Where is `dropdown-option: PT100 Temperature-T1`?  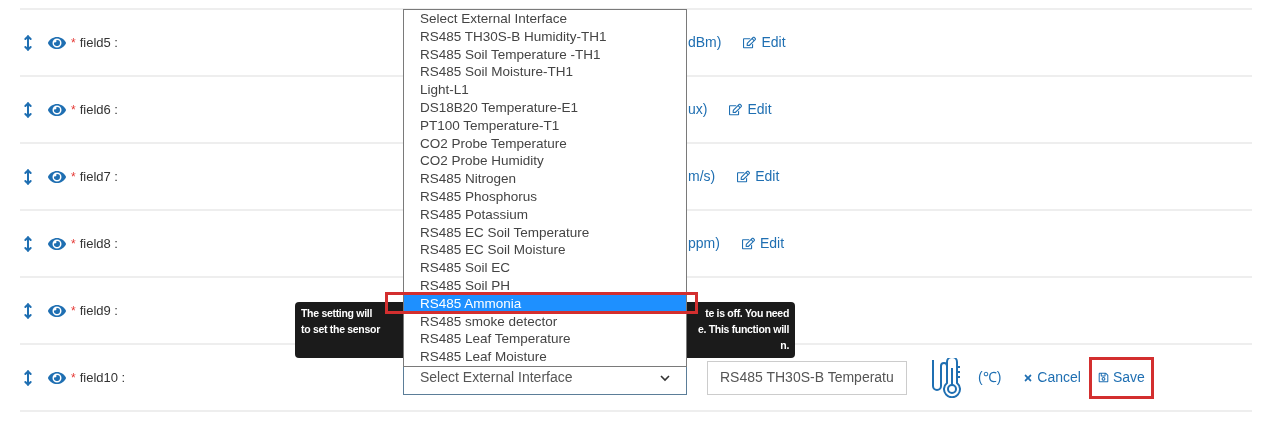 dropdown-option: PT100 Temperature-T1 is located at coordinates (545, 125).